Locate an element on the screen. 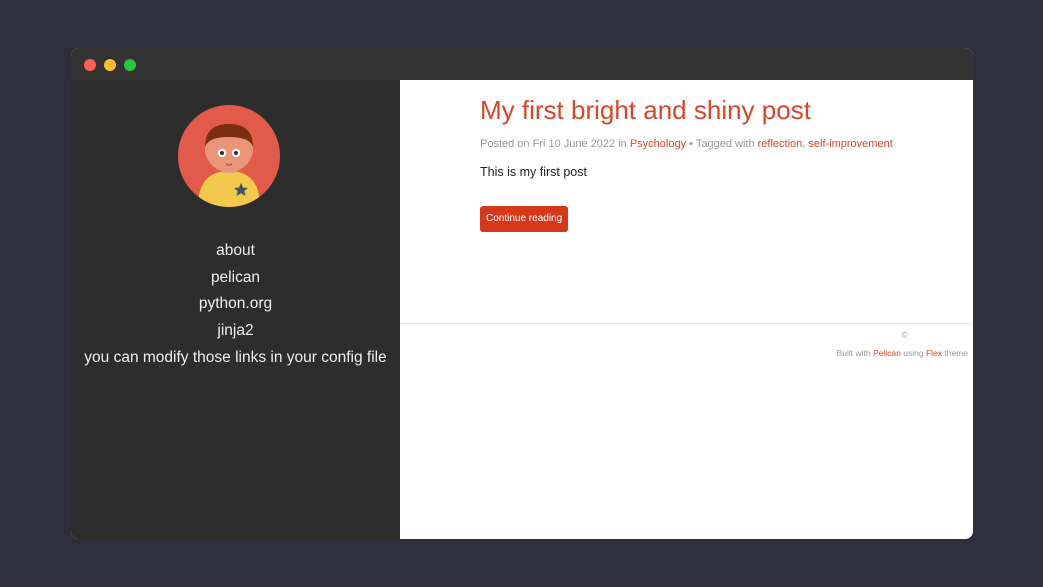  post-title: My first bright and shiny post is located at coordinates (645, 110).